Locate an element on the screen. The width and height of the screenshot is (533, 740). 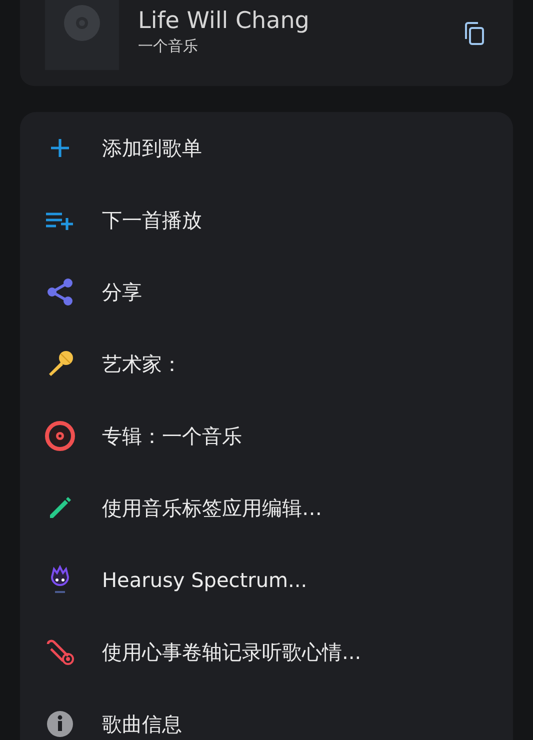
menu-item: 歌曲信息 is located at coordinates (266, 714).